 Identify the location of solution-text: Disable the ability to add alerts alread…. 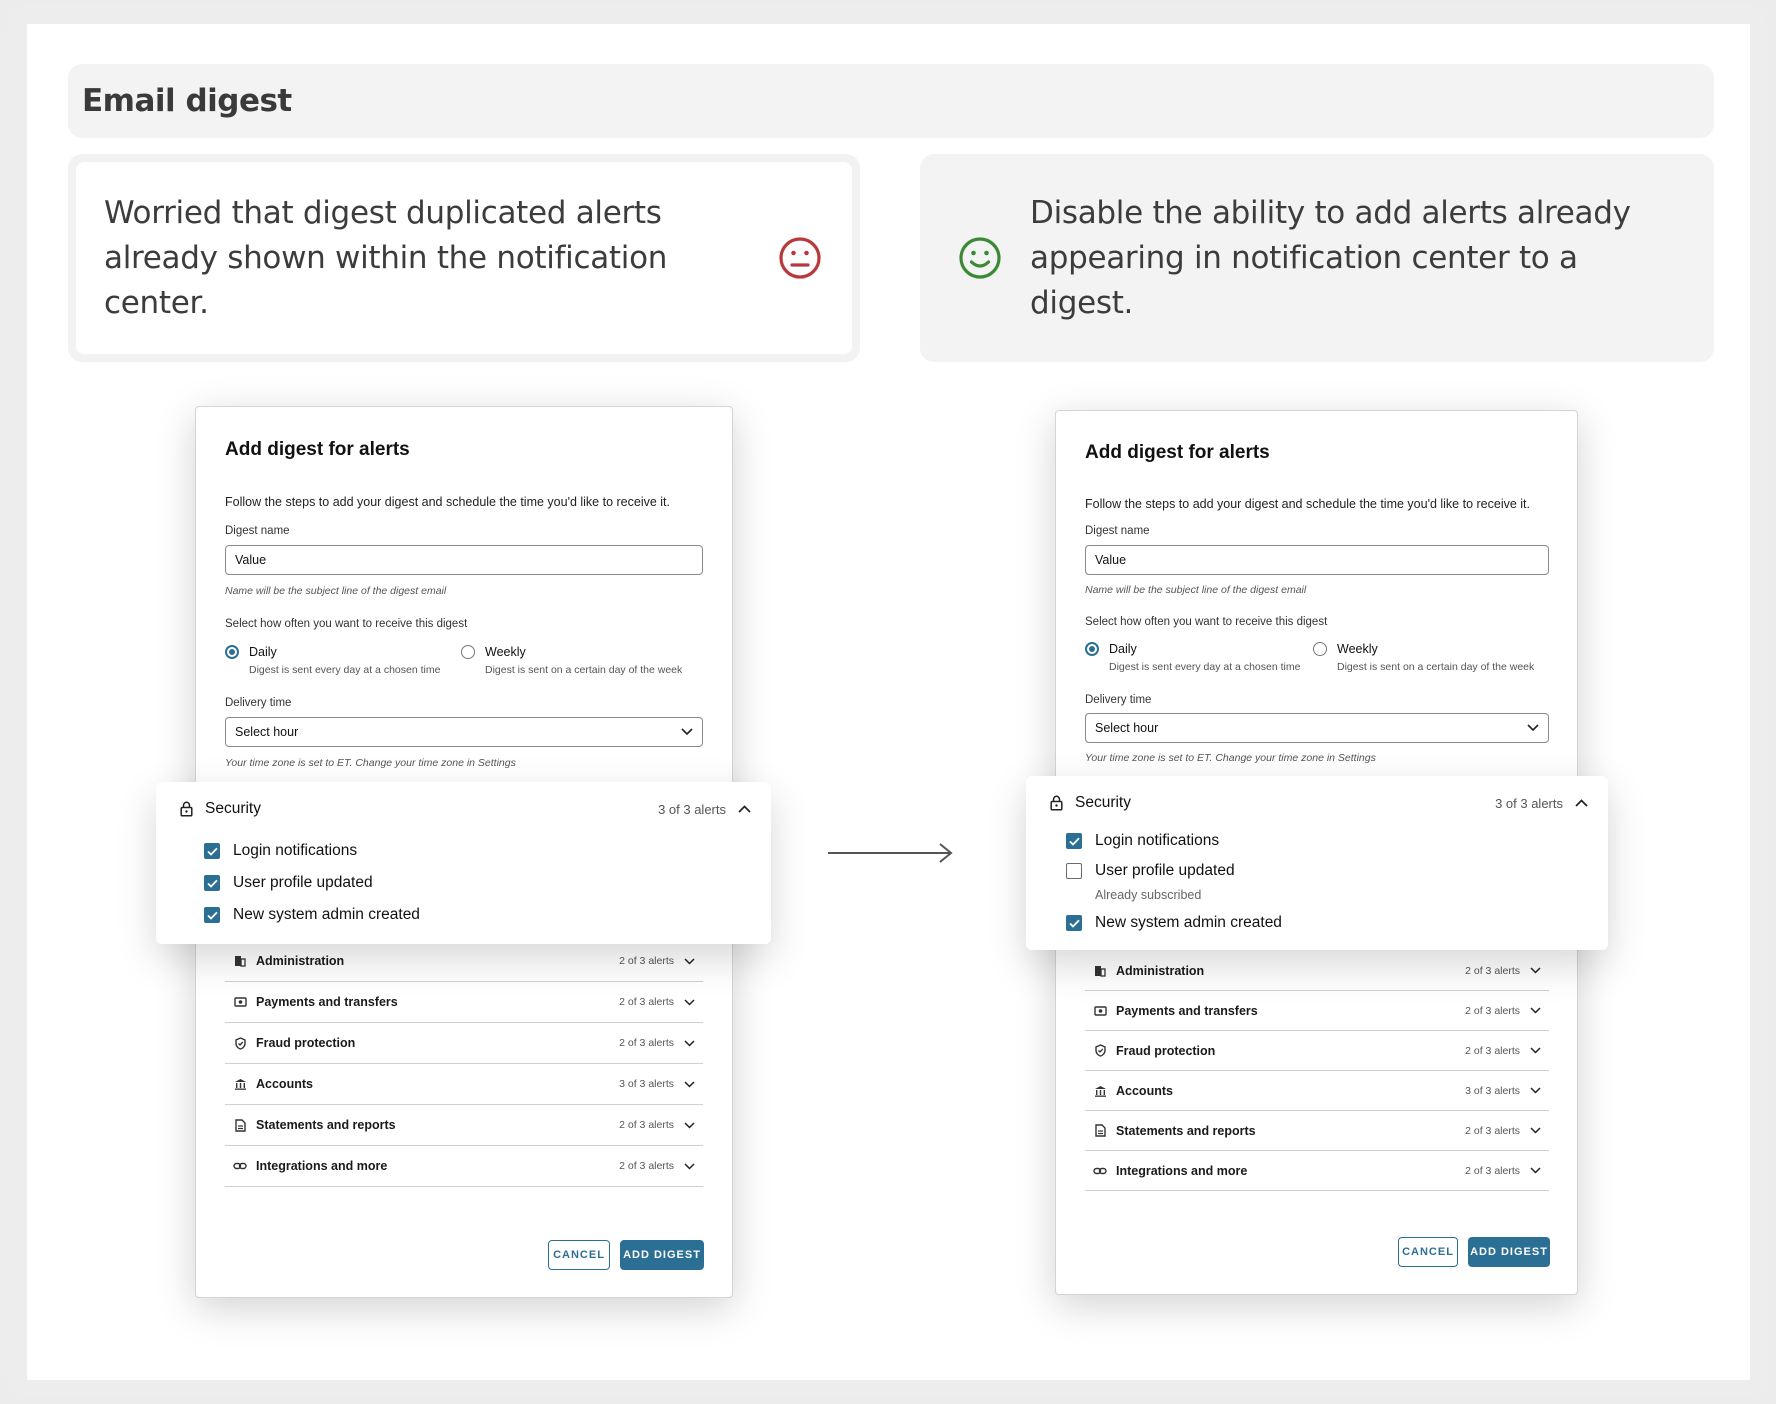
(1330, 257).